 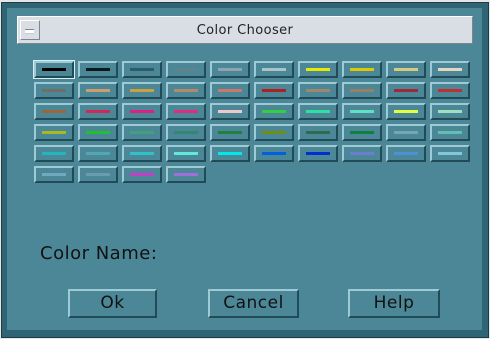 I want to click on ok-button: Ok, so click(x=112, y=303).